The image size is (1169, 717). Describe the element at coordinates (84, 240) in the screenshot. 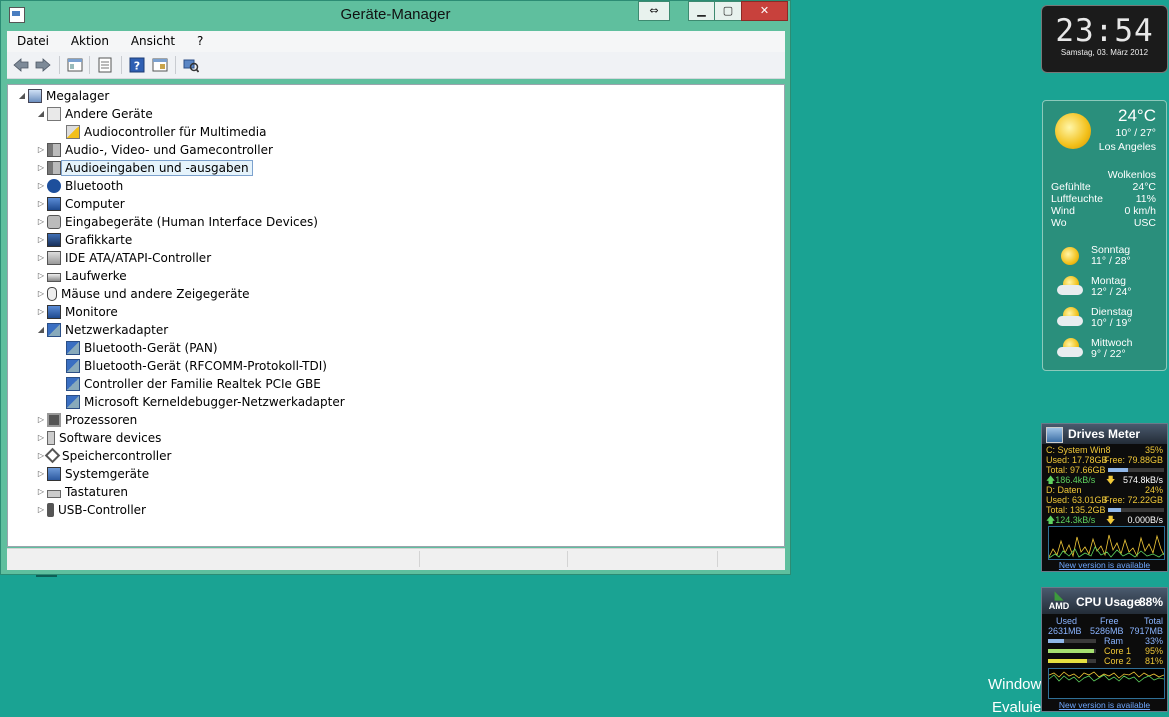

I see `tree-item: ▷ Grafikkarte` at that location.